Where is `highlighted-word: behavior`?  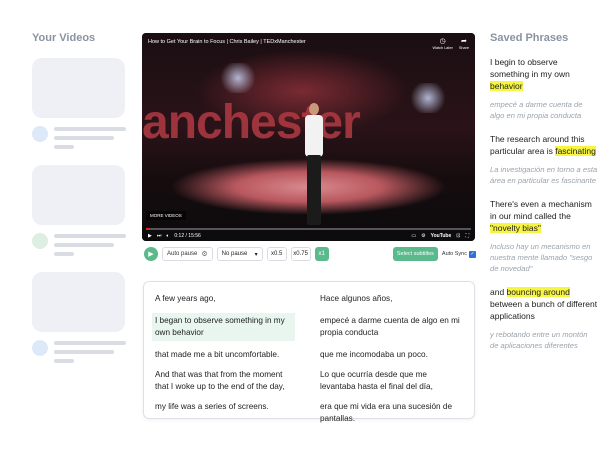
highlighted-word: behavior is located at coordinates (506, 86).